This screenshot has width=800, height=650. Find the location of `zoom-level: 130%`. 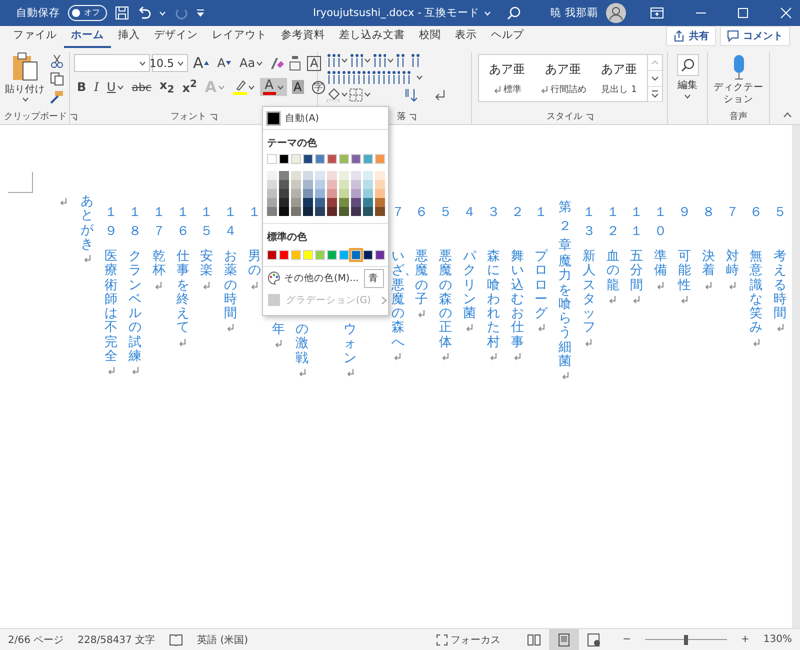

zoom-level: 130% is located at coordinates (777, 639).